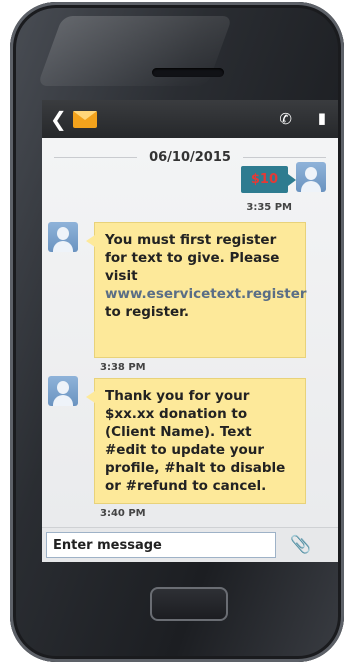  I want to click on message-time: 3:38 PM, so click(123, 367).